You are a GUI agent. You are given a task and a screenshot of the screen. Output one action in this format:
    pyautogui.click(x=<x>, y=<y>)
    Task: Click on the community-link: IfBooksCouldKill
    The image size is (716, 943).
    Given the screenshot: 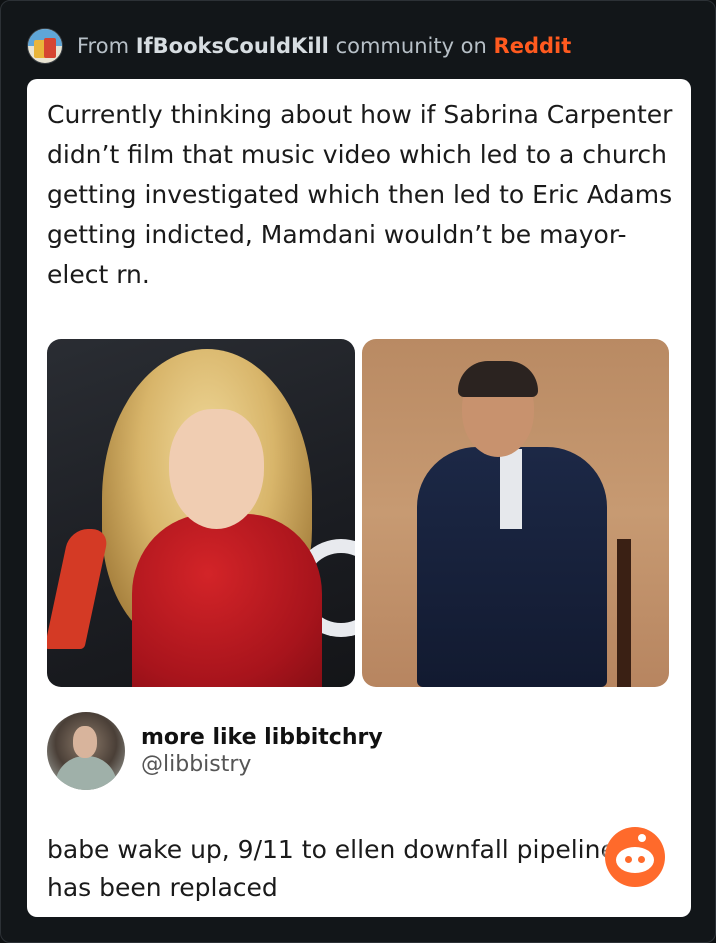 What is the action you would take?
    pyautogui.click(x=232, y=46)
    